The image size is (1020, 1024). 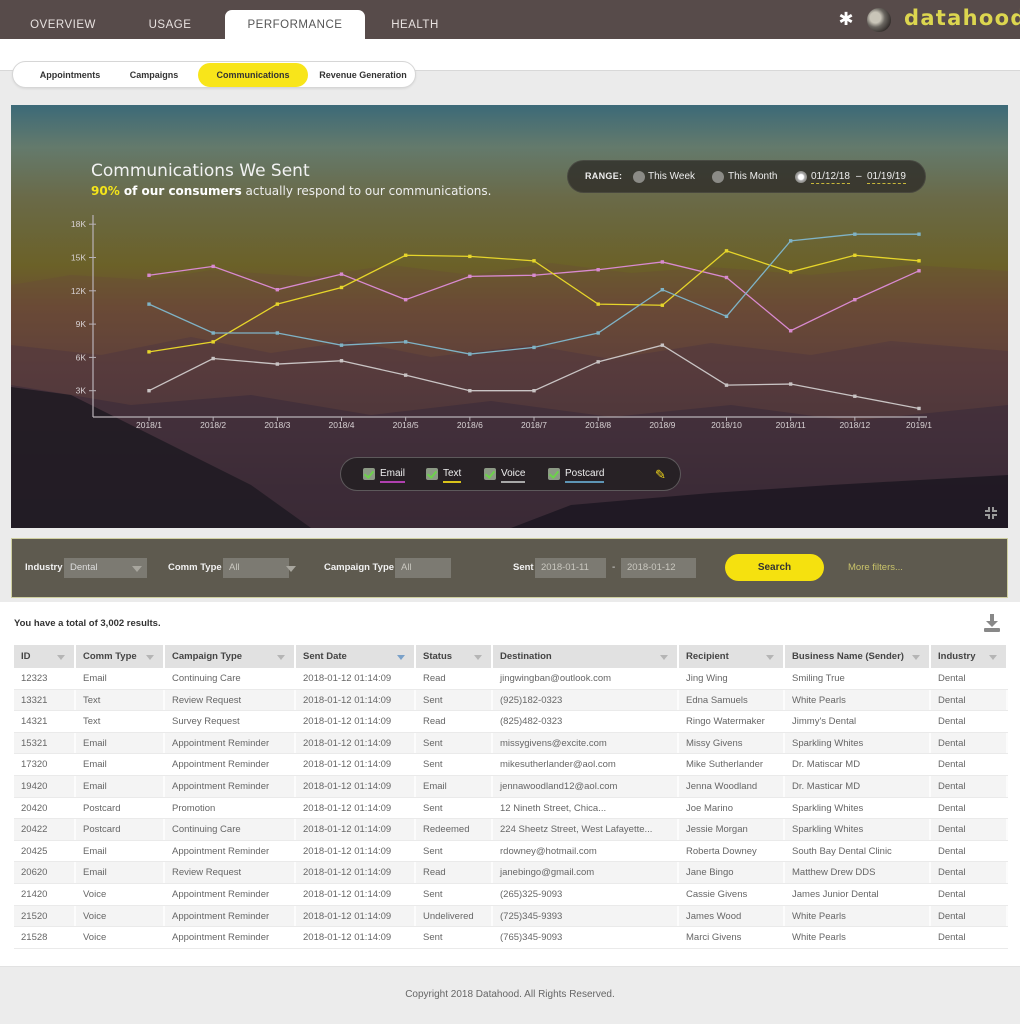 What do you see at coordinates (846, 19) in the screenshot?
I see `gear-icon: ✱` at bounding box center [846, 19].